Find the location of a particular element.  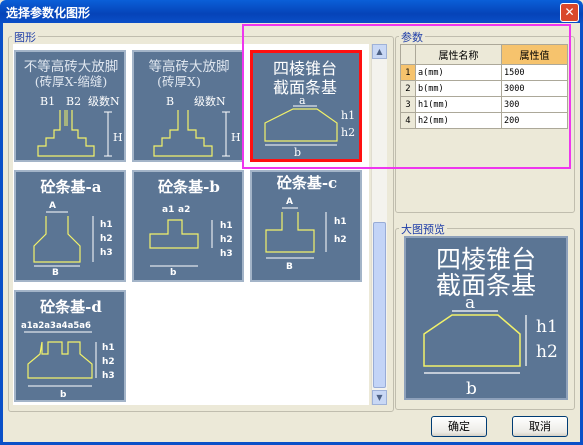

tile-label: a is located at coordinates (302, 100).